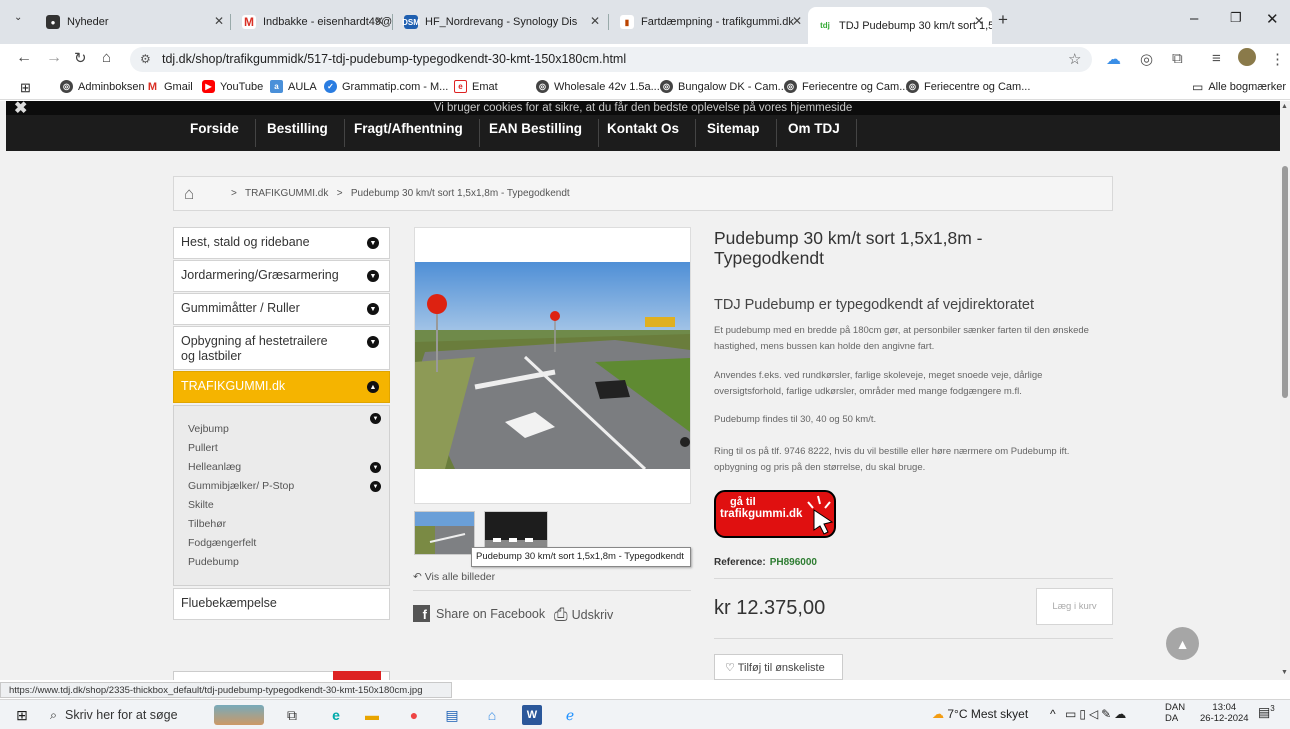 The width and height of the screenshot is (1290, 729). What do you see at coordinates (239, 715) in the screenshot?
I see `taskbar-news-image` at bounding box center [239, 715].